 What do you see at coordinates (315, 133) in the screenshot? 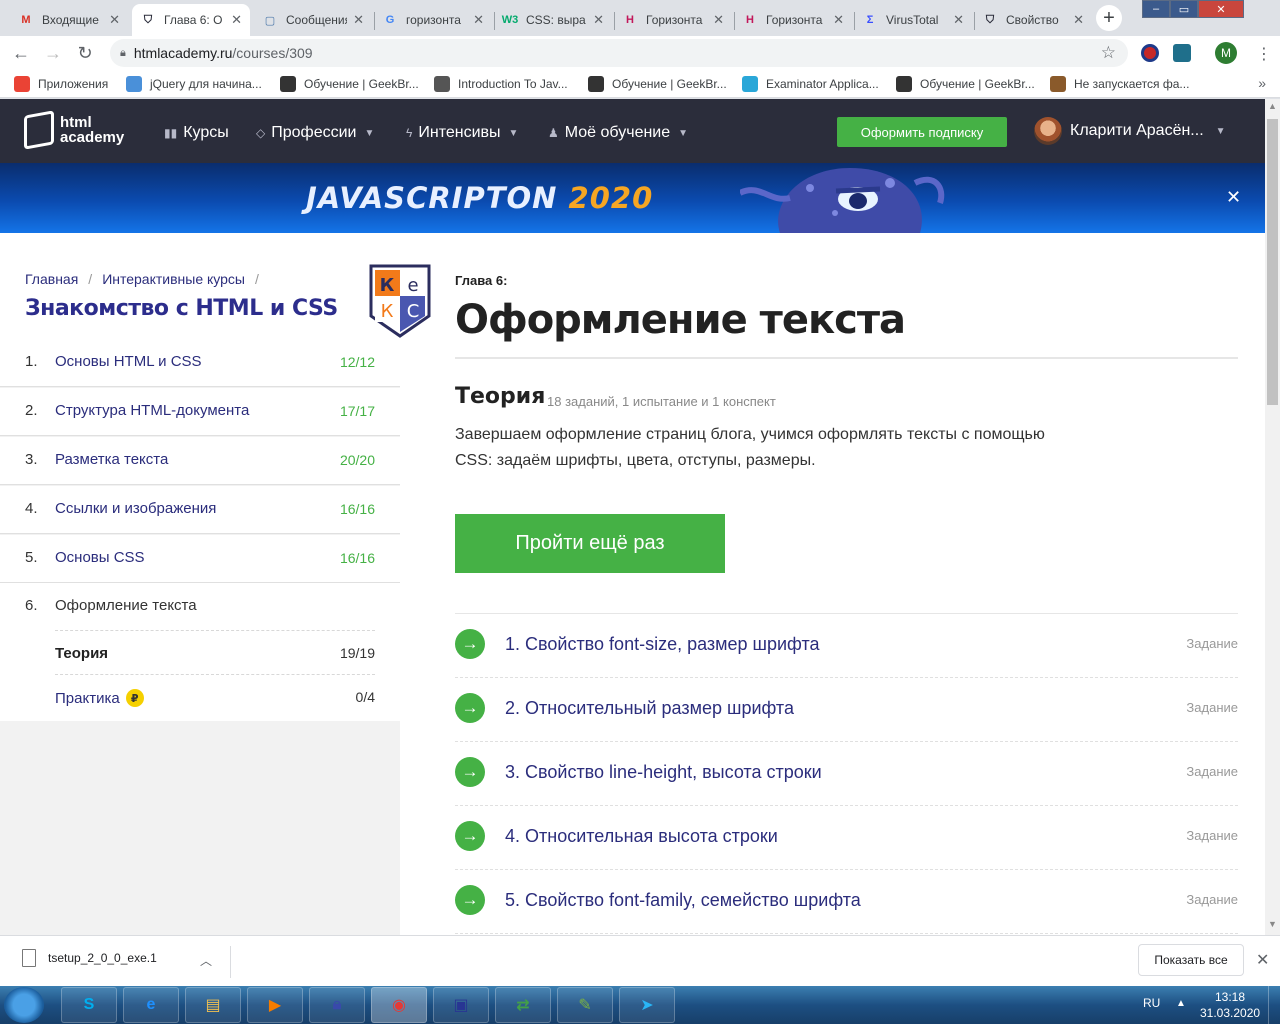
I see `nav-professions: ◇ Профессии ▼` at bounding box center [315, 133].